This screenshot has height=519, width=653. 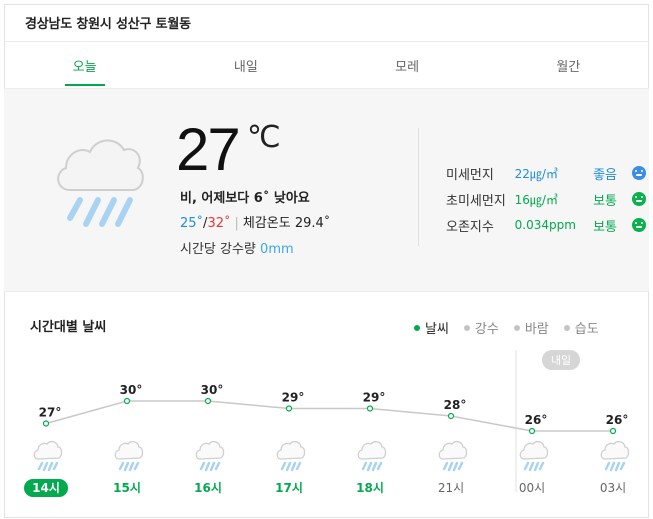 What do you see at coordinates (407, 65) in the screenshot?
I see `tab-day-after: 모레` at bounding box center [407, 65].